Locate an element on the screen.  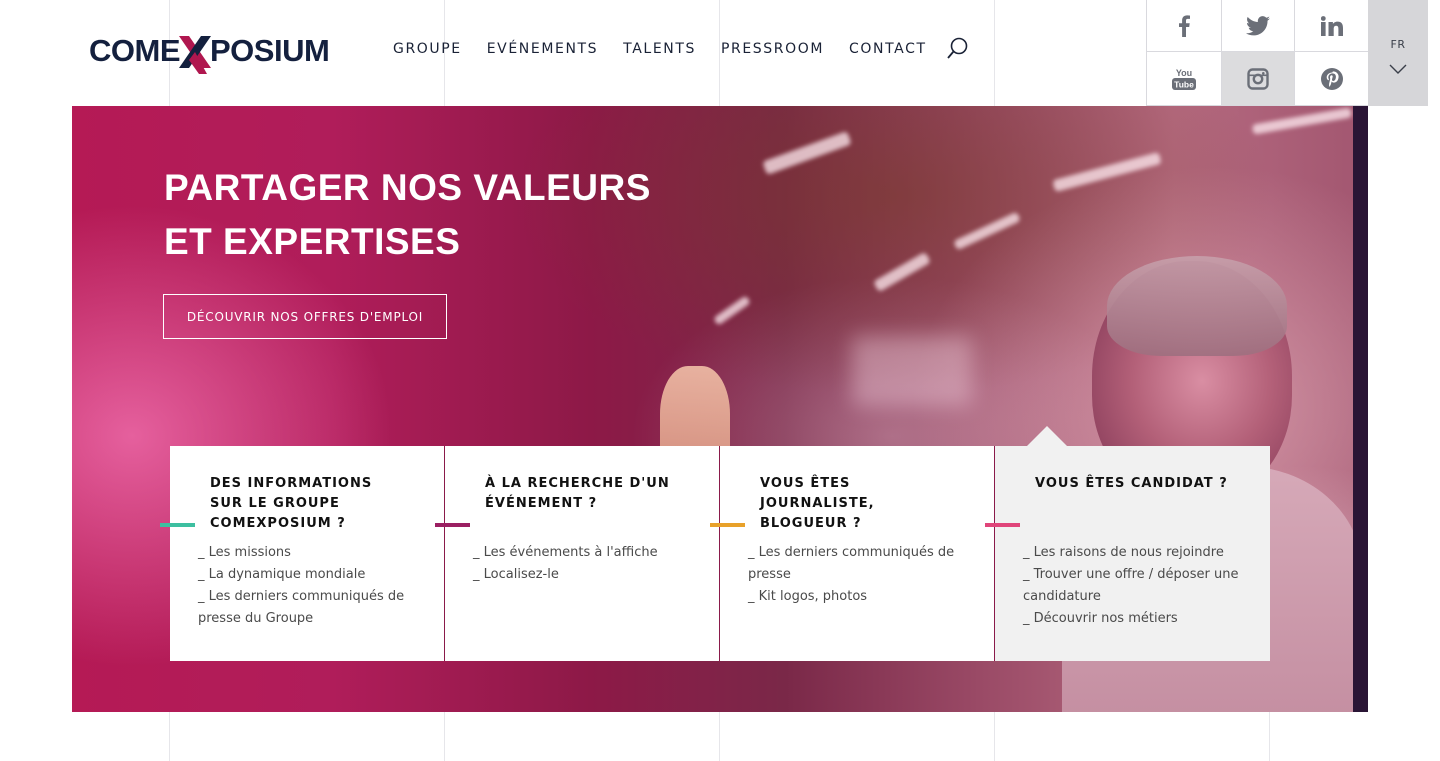
card-title: À LA RECHERCHE D'UN ÉVÉNEMENT ? is located at coordinates (577, 493).